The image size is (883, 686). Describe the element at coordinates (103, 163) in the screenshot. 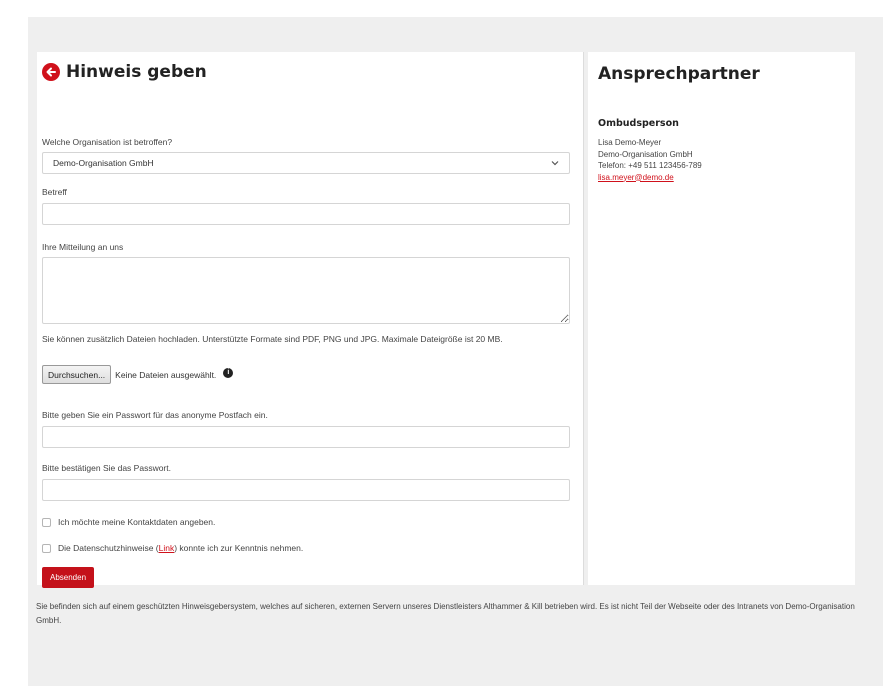

I see `organization-select-value: Demo-Organisation GmbH` at that location.